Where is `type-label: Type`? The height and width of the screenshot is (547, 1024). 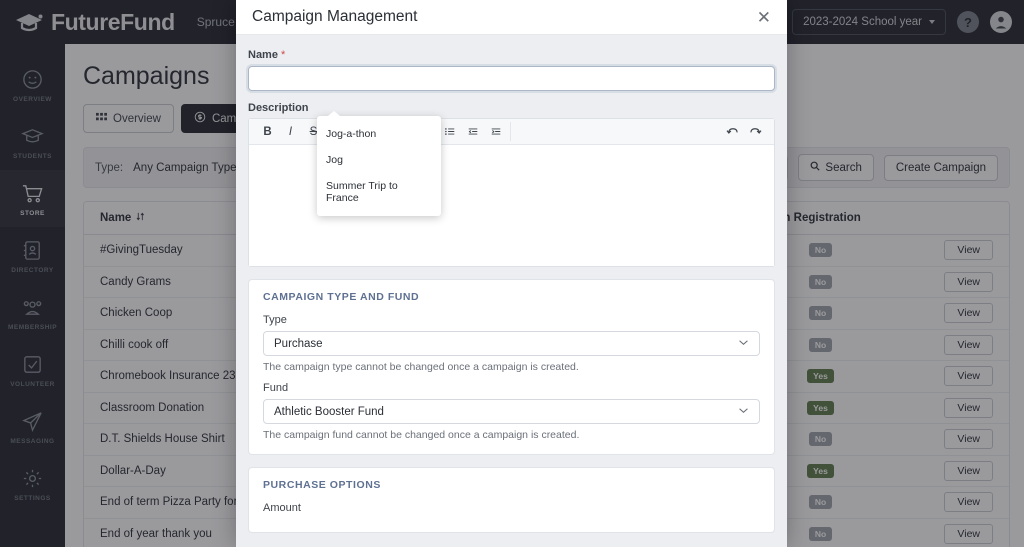 type-label: Type is located at coordinates (275, 320).